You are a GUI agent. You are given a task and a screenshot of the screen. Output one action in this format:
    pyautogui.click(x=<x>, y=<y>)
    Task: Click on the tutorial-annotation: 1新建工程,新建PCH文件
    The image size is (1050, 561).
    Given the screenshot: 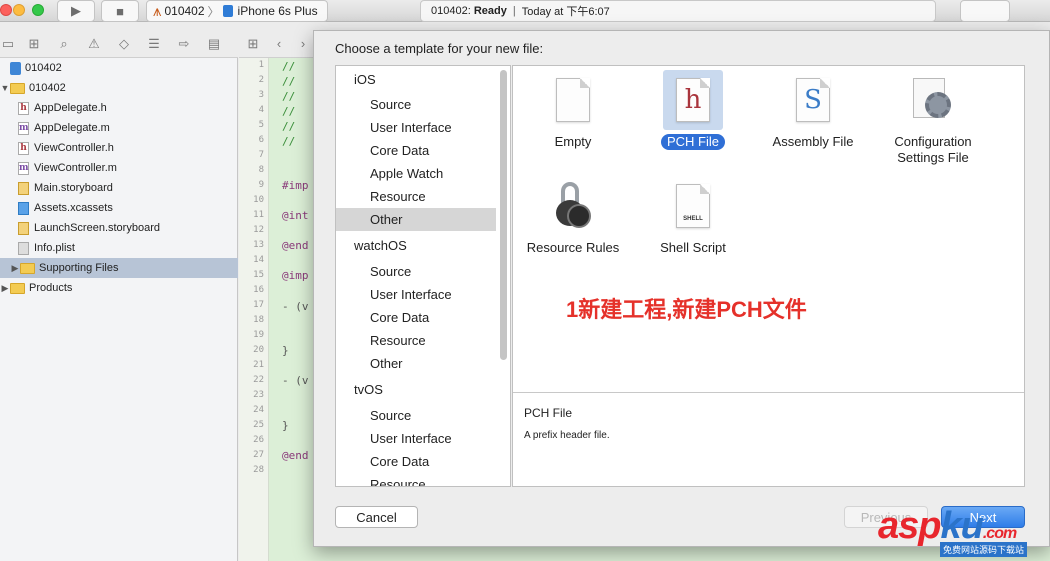 What is the action you would take?
    pyautogui.click(x=686, y=309)
    